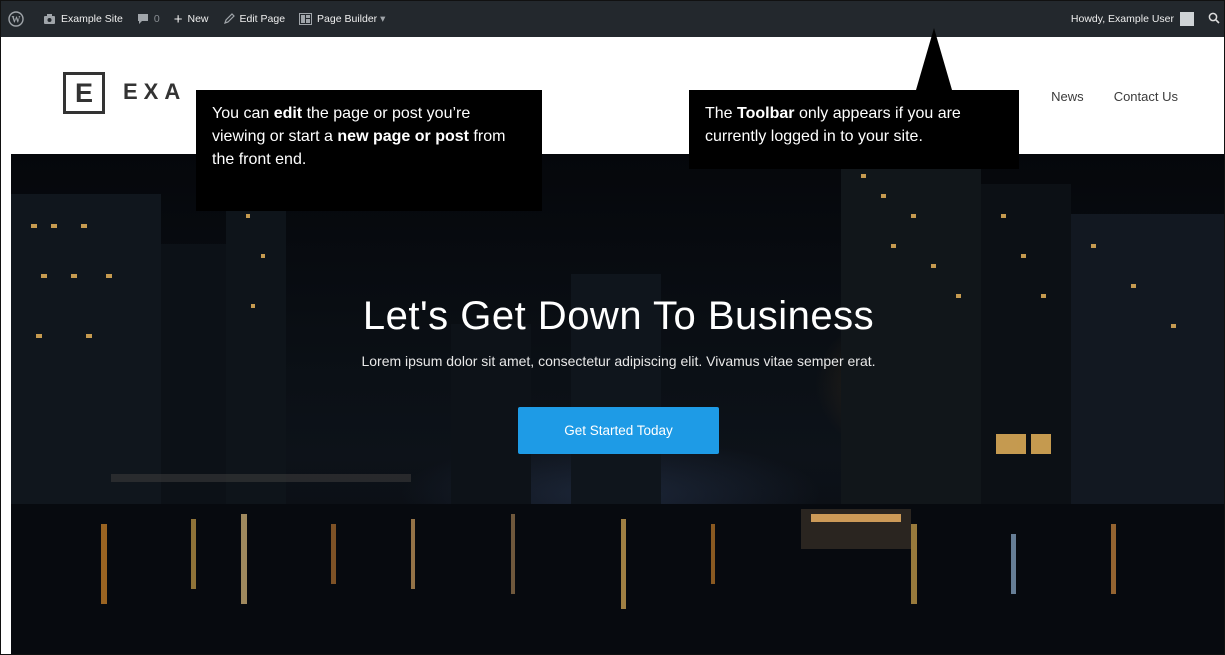  I want to click on comments-link: 0, so click(148, 19).